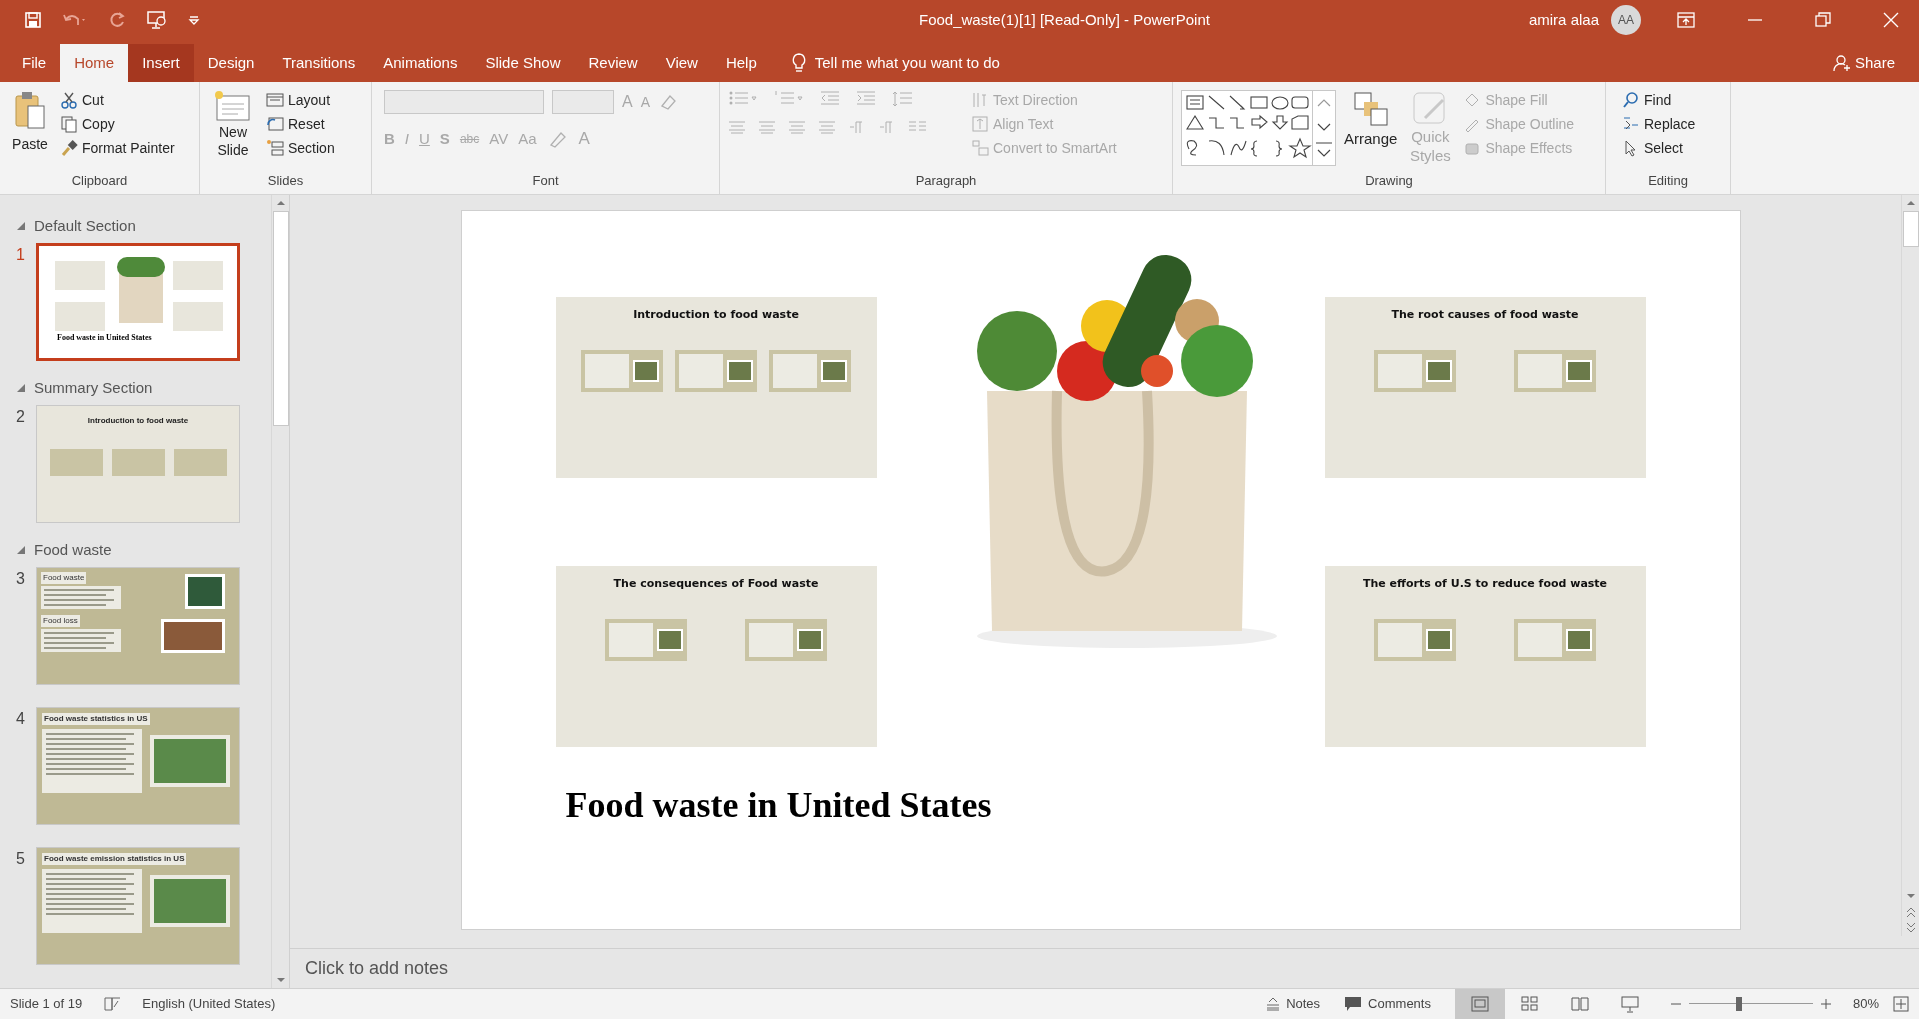 The image size is (1919, 1019). What do you see at coordinates (545, 180) in the screenshot?
I see `group-label: Font` at bounding box center [545, 180].